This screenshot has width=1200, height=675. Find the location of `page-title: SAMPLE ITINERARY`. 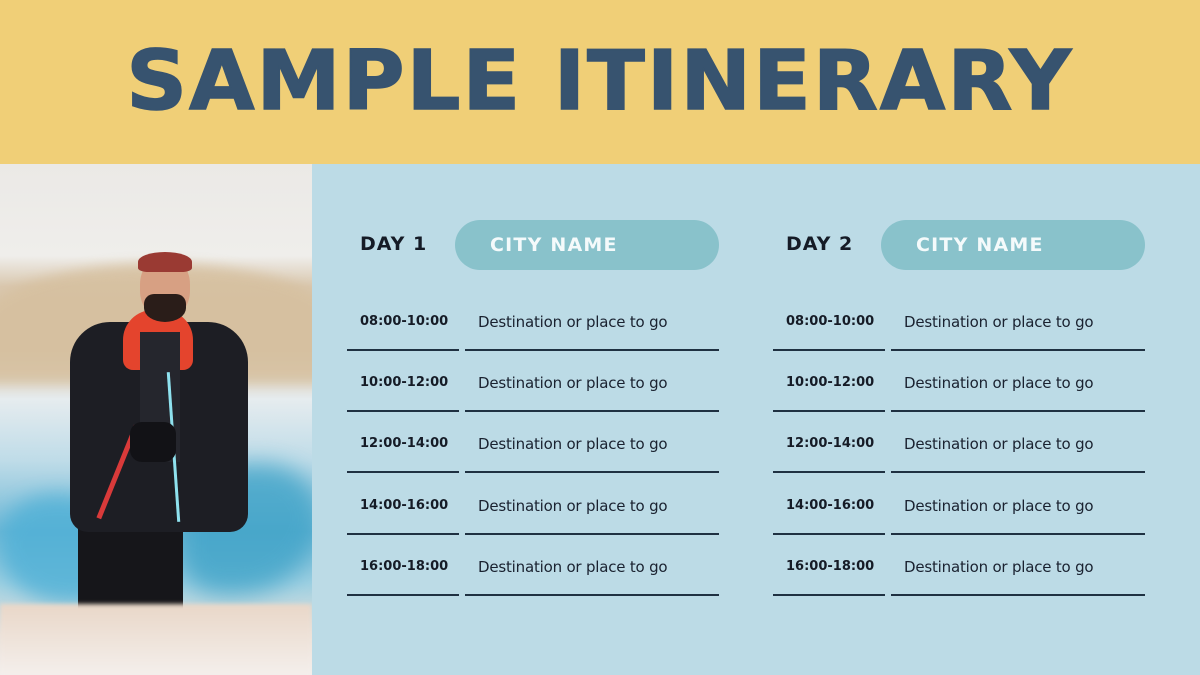

page-title: SAMPLE ITINERARY is located at coordinates (600, 81).